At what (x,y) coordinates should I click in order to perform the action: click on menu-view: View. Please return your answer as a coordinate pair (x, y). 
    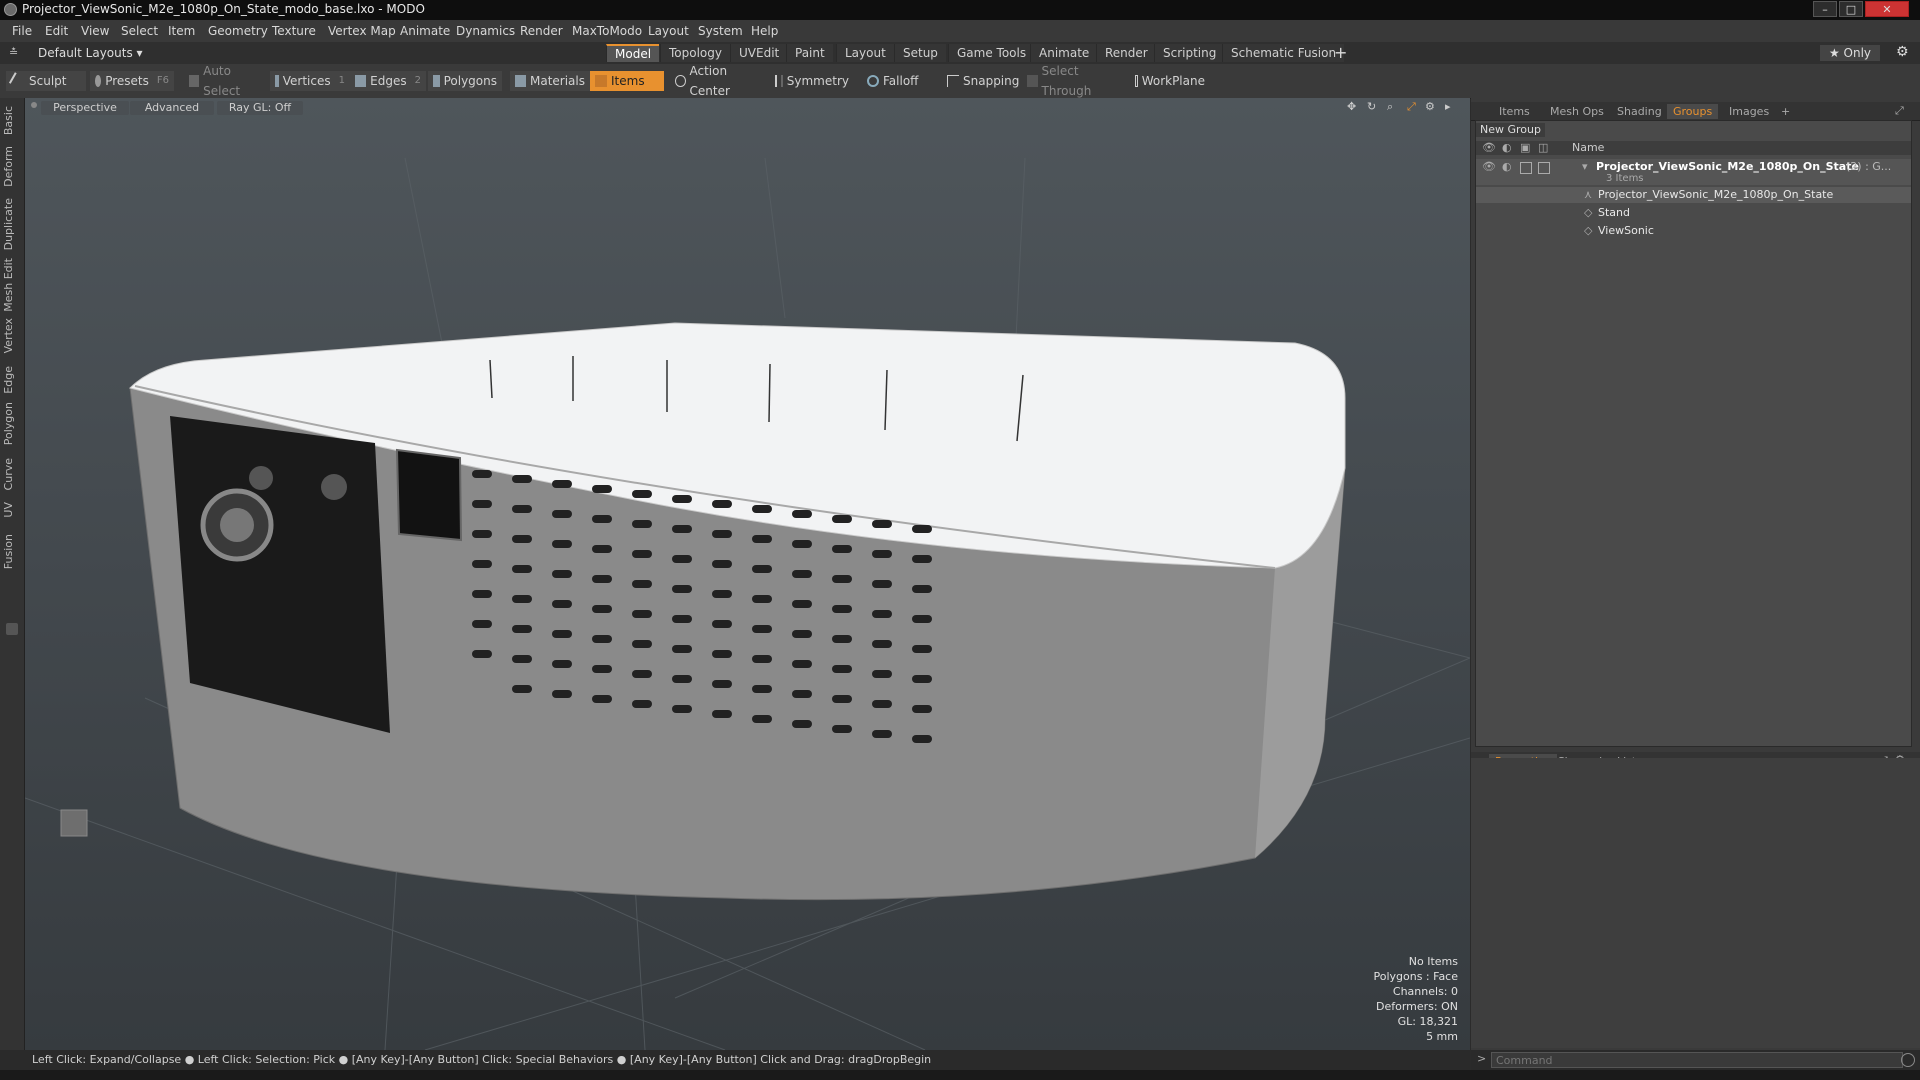
    Looking at the image, I should click on (95, 31).